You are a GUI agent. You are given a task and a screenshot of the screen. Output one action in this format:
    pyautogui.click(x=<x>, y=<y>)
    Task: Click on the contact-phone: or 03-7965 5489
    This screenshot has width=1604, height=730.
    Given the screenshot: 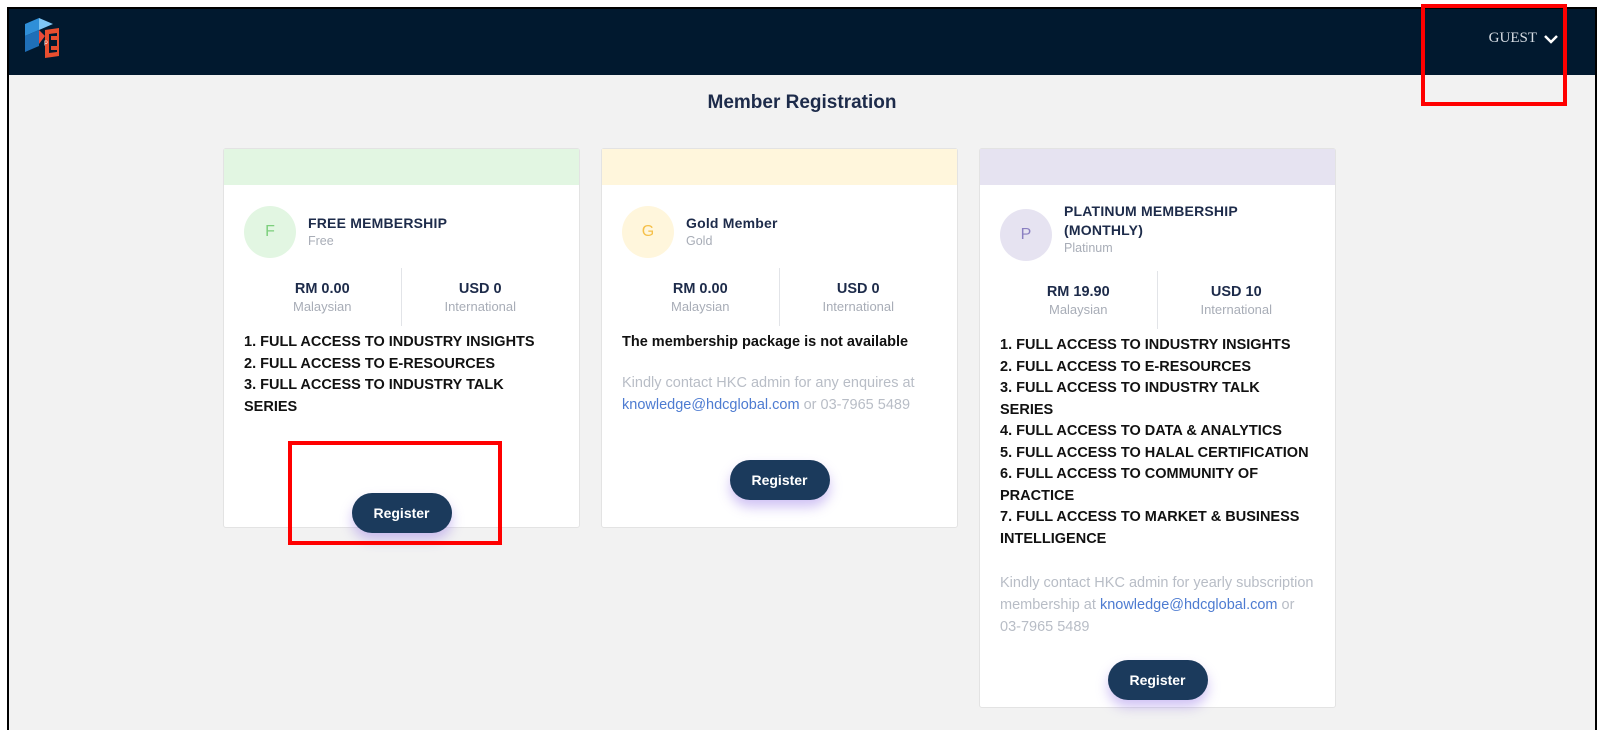 What is the action you would take?
    pyautogui.click(x=857, y=405)
    